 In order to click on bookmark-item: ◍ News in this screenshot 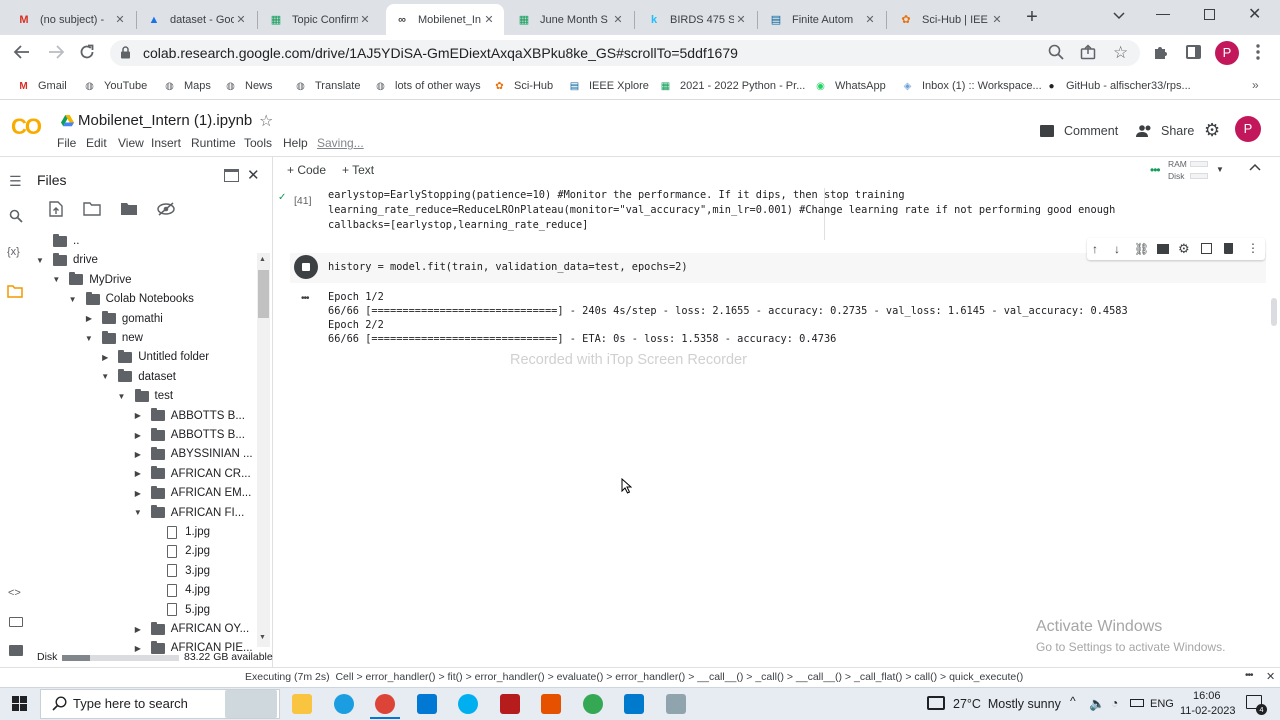, I will do `click(247, 86)`.